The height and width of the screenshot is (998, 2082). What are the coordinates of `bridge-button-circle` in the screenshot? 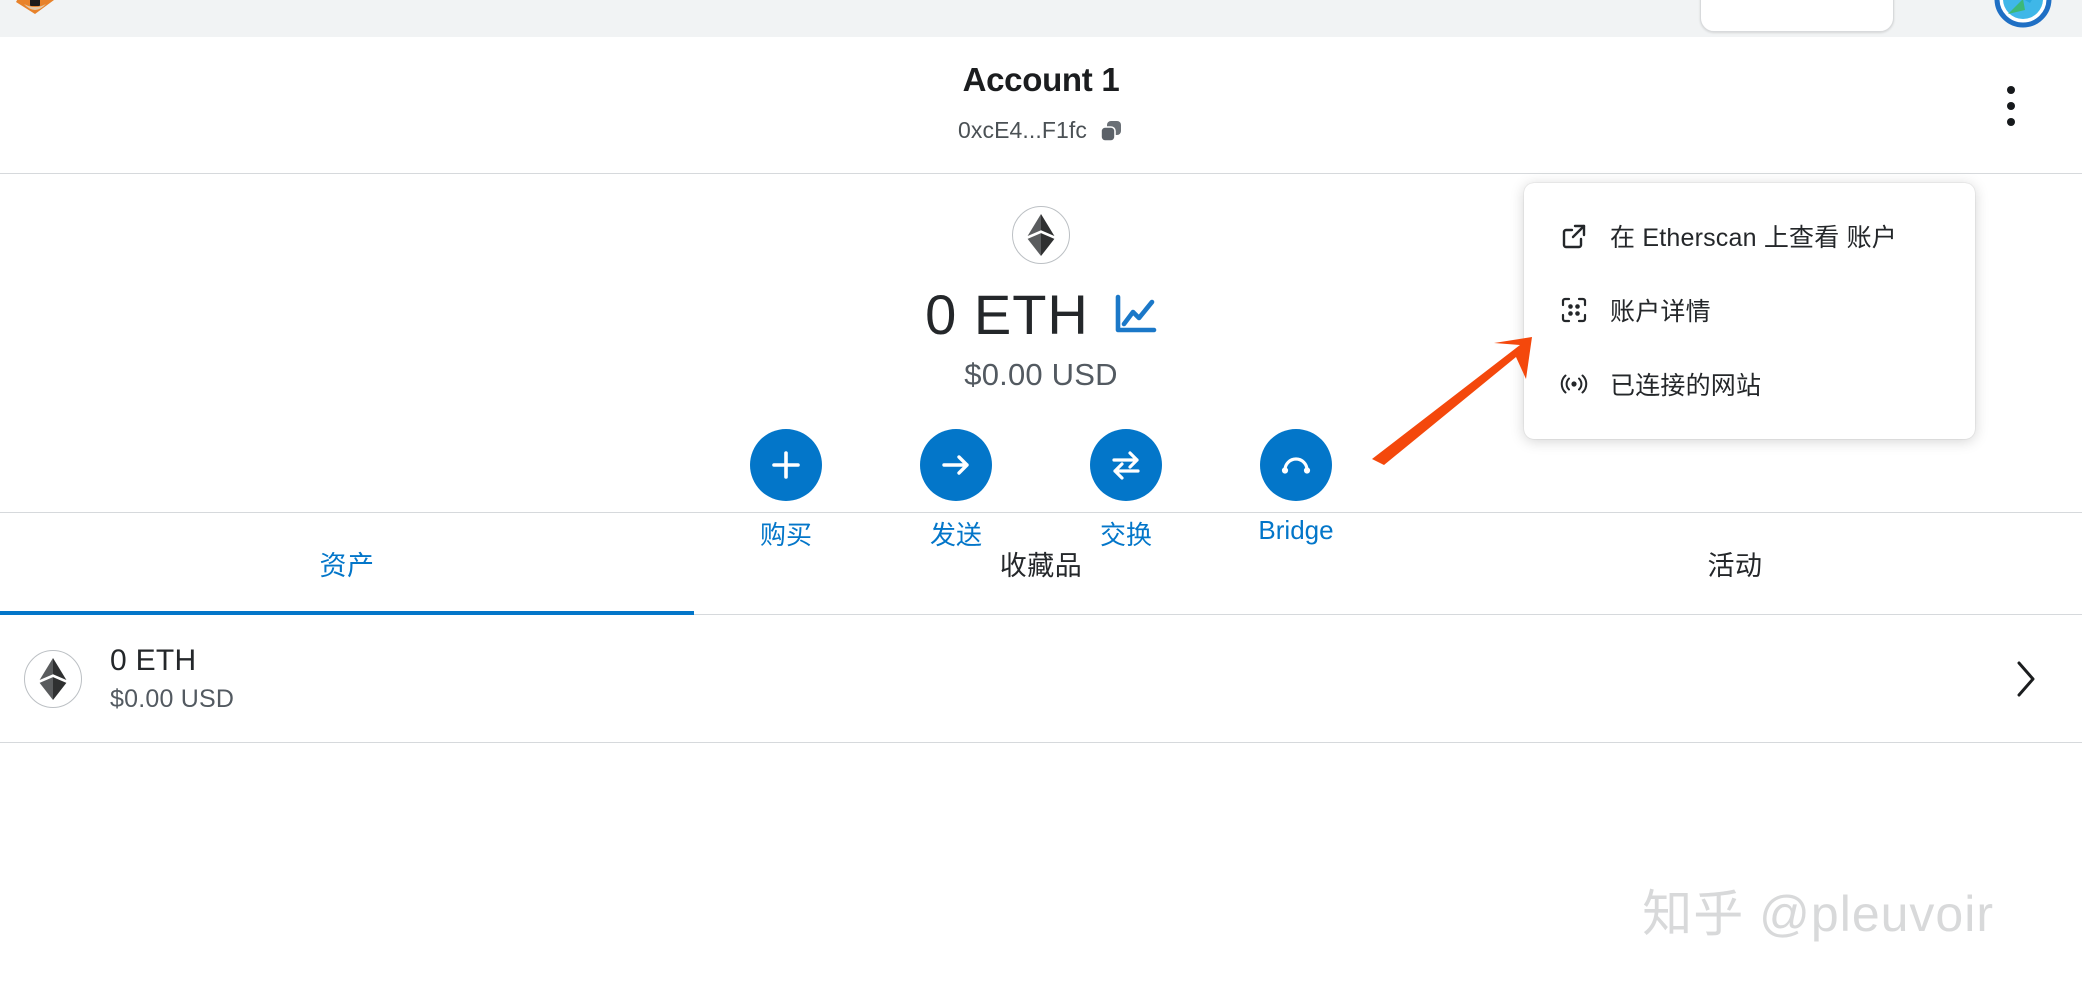 It's located at (1296, 465).